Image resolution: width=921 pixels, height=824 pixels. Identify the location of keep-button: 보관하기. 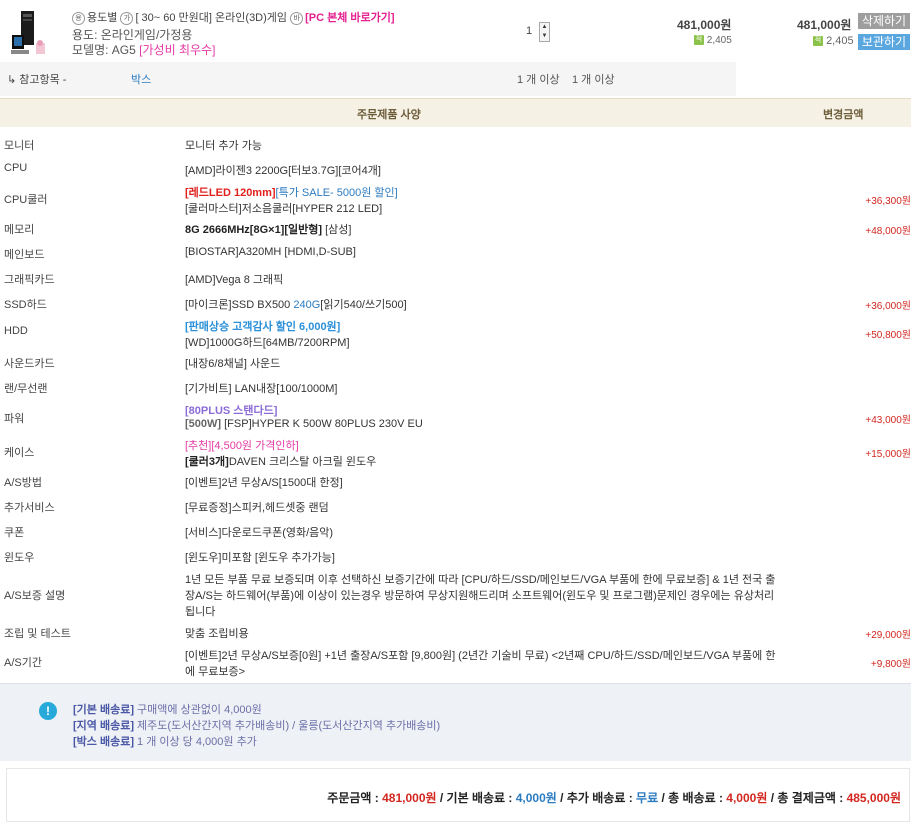
(884, 42).